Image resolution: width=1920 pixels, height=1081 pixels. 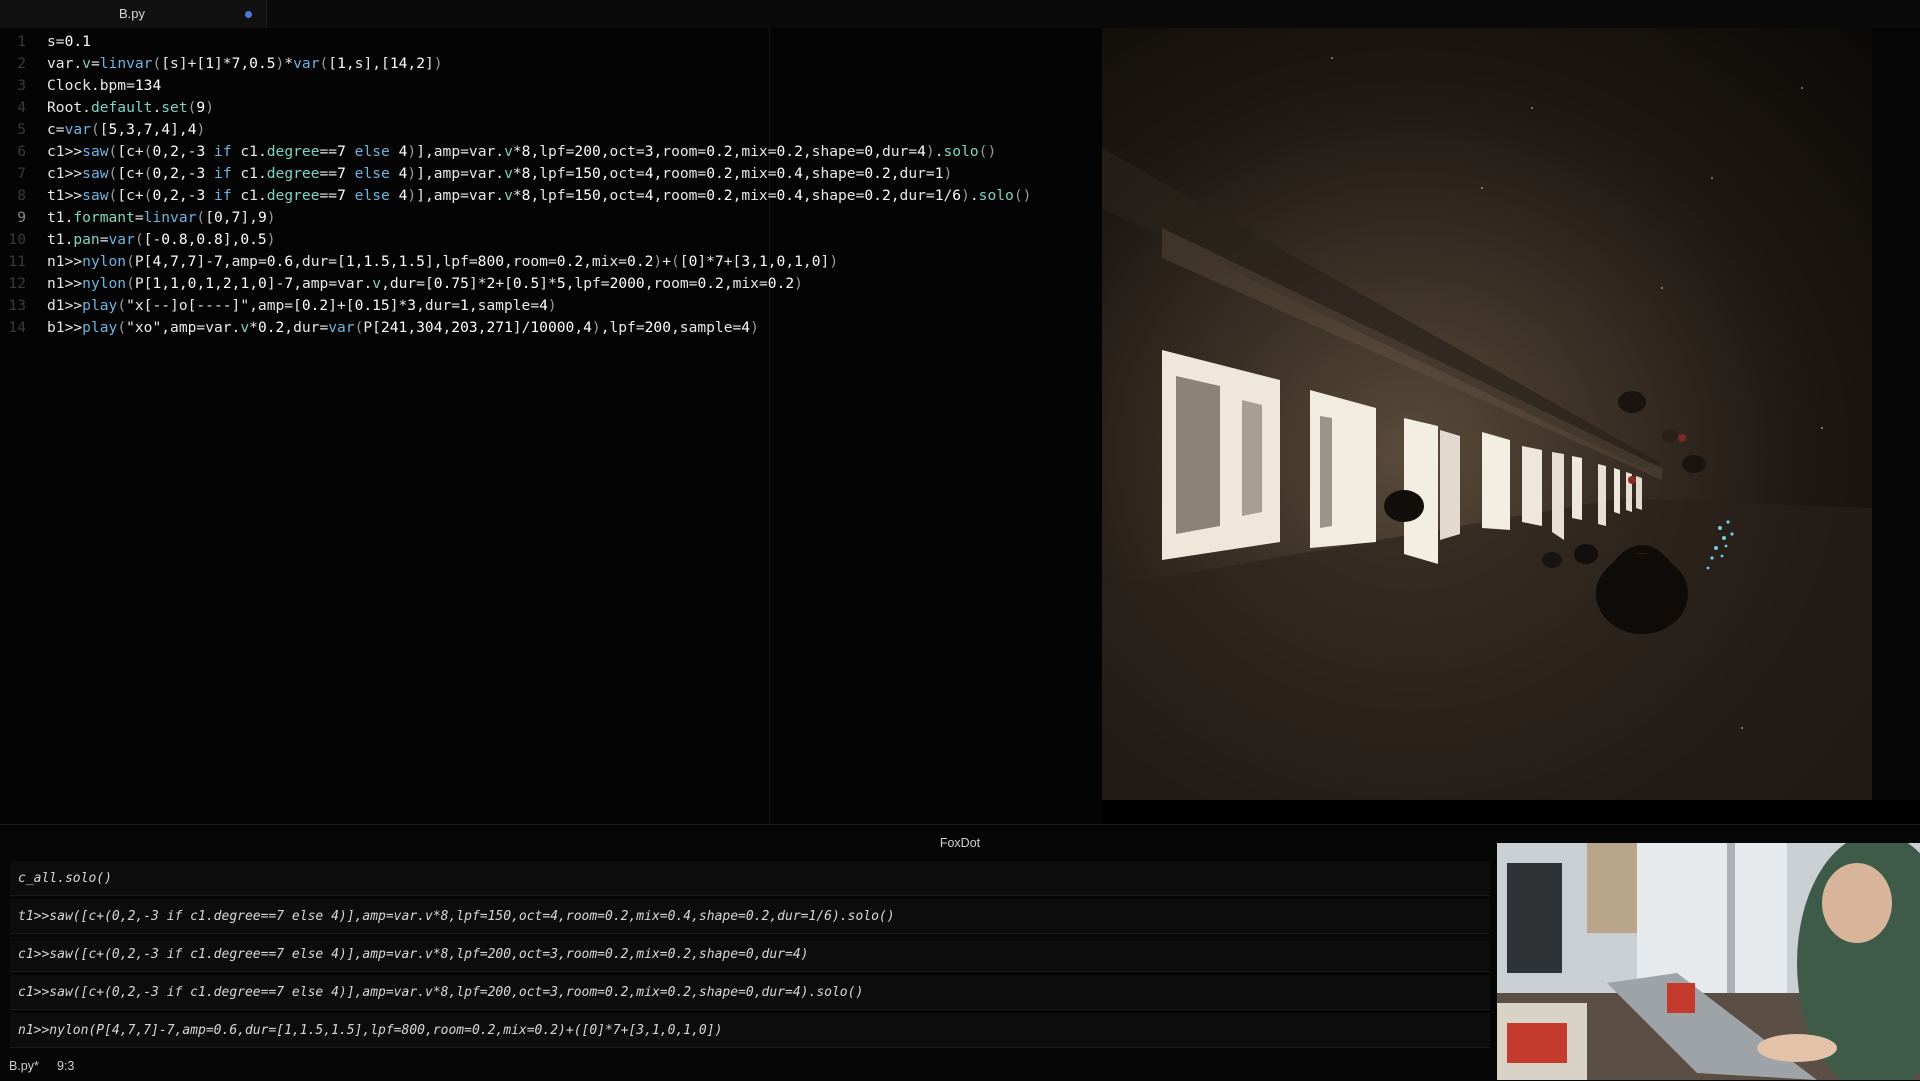 I want to click on line-number: 6, so click(x=21, y=151).